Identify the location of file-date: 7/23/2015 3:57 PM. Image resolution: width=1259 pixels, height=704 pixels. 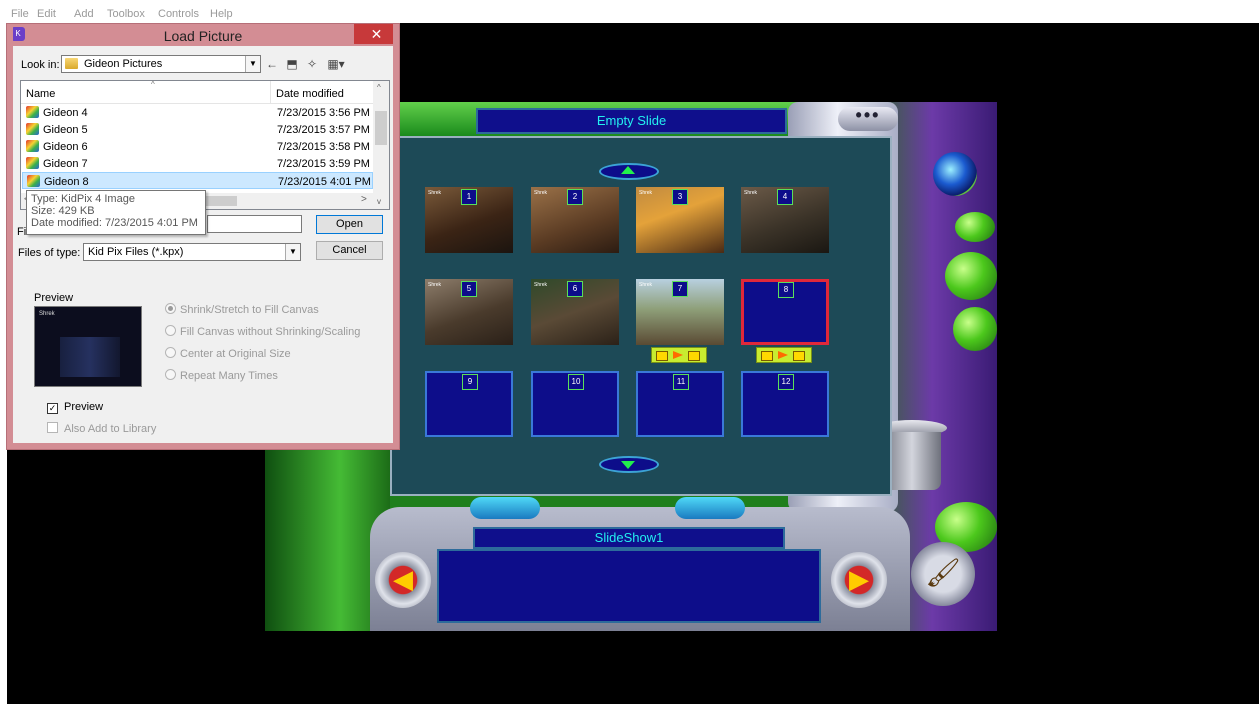
(323, 130).